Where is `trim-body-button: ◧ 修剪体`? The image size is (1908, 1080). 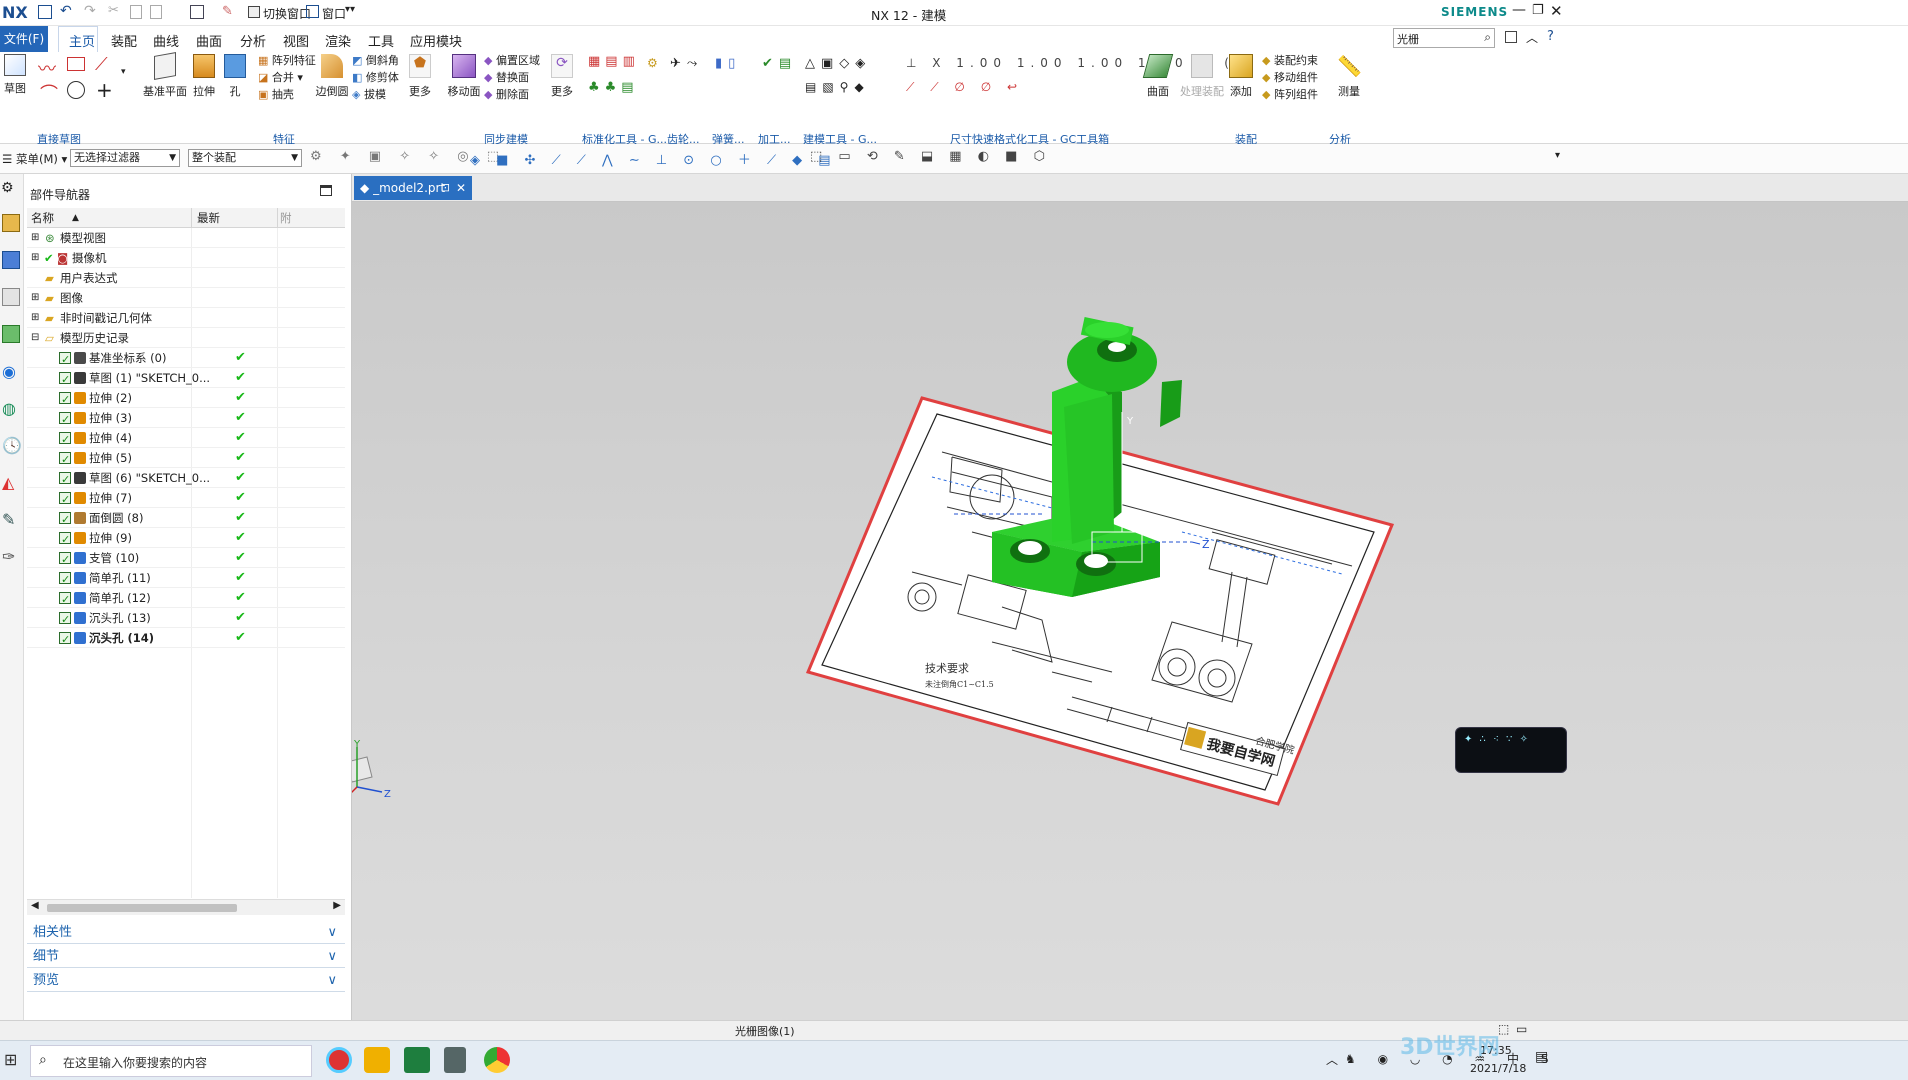
trim-body-button: ◧ 修剪体 is located at coordinates (375, 77).